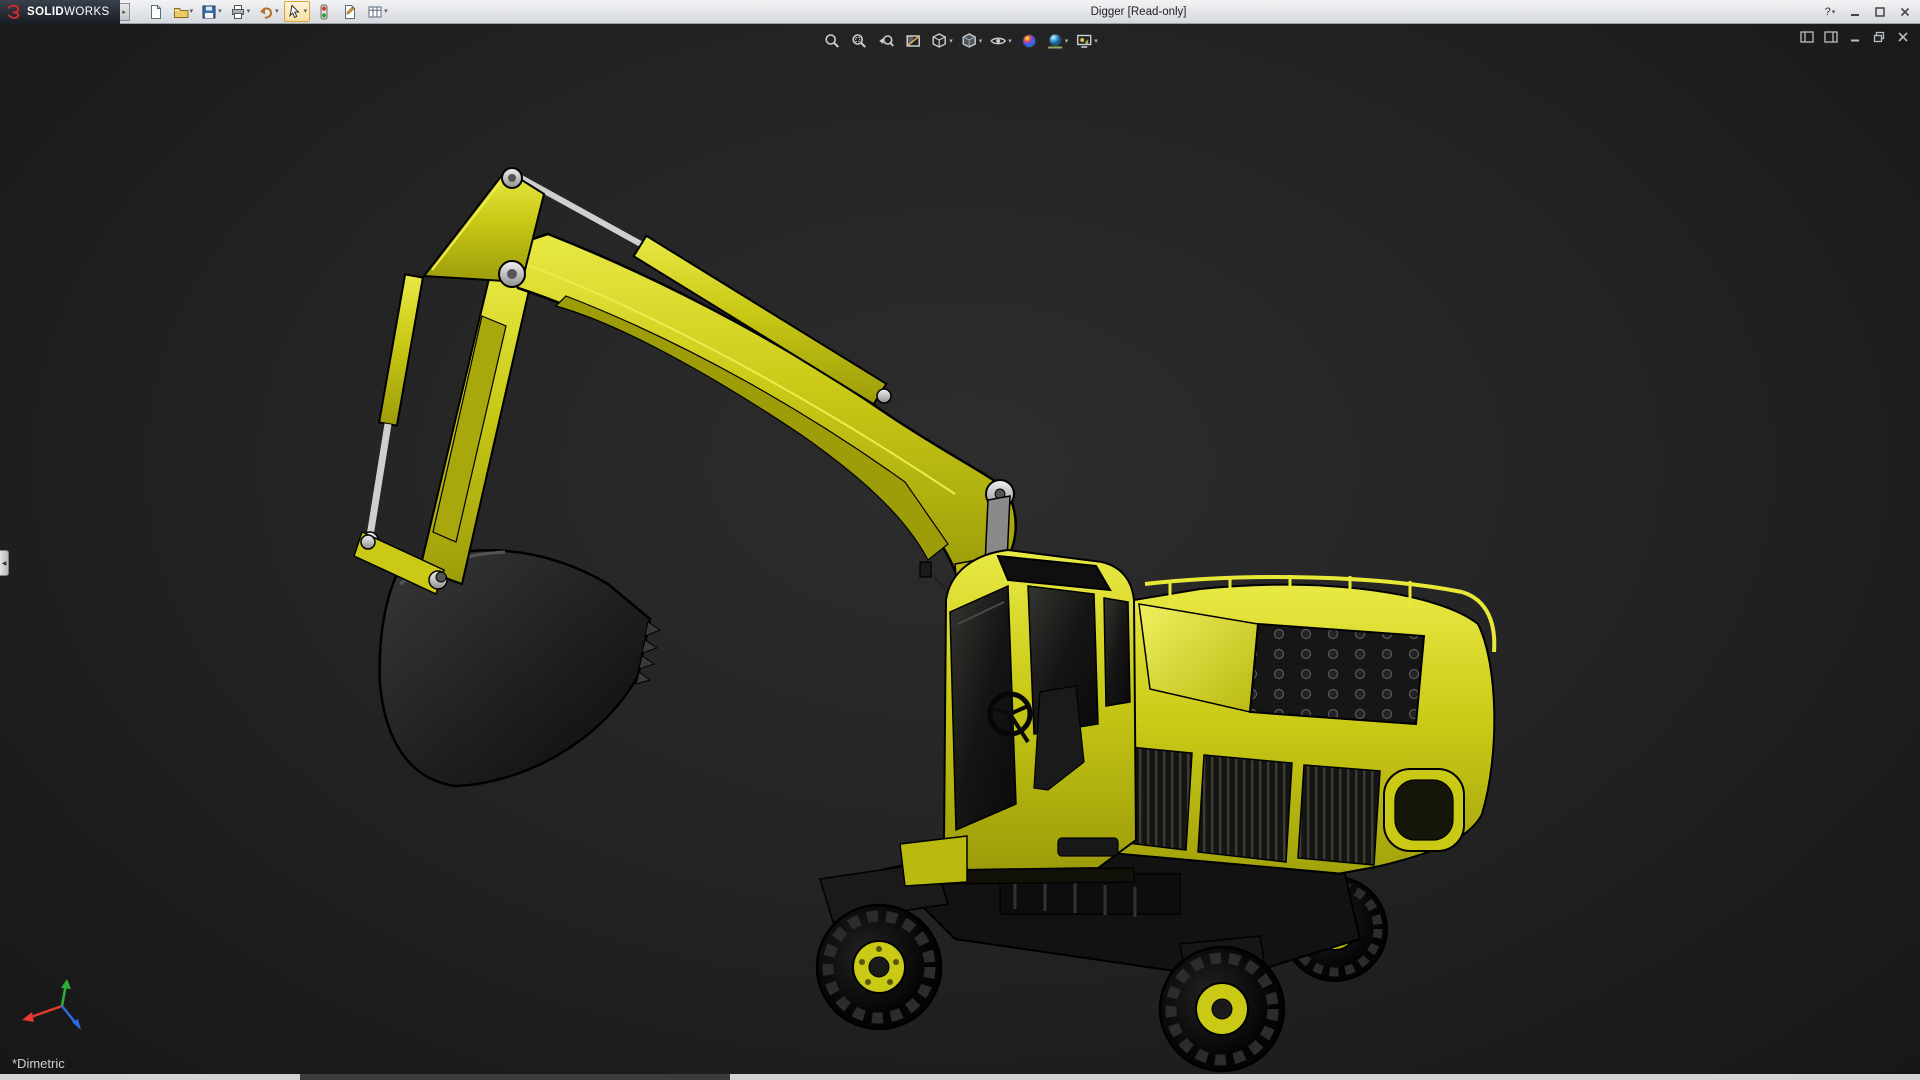  I want to click on view-orientation-cube-icon, so click(939, 40).